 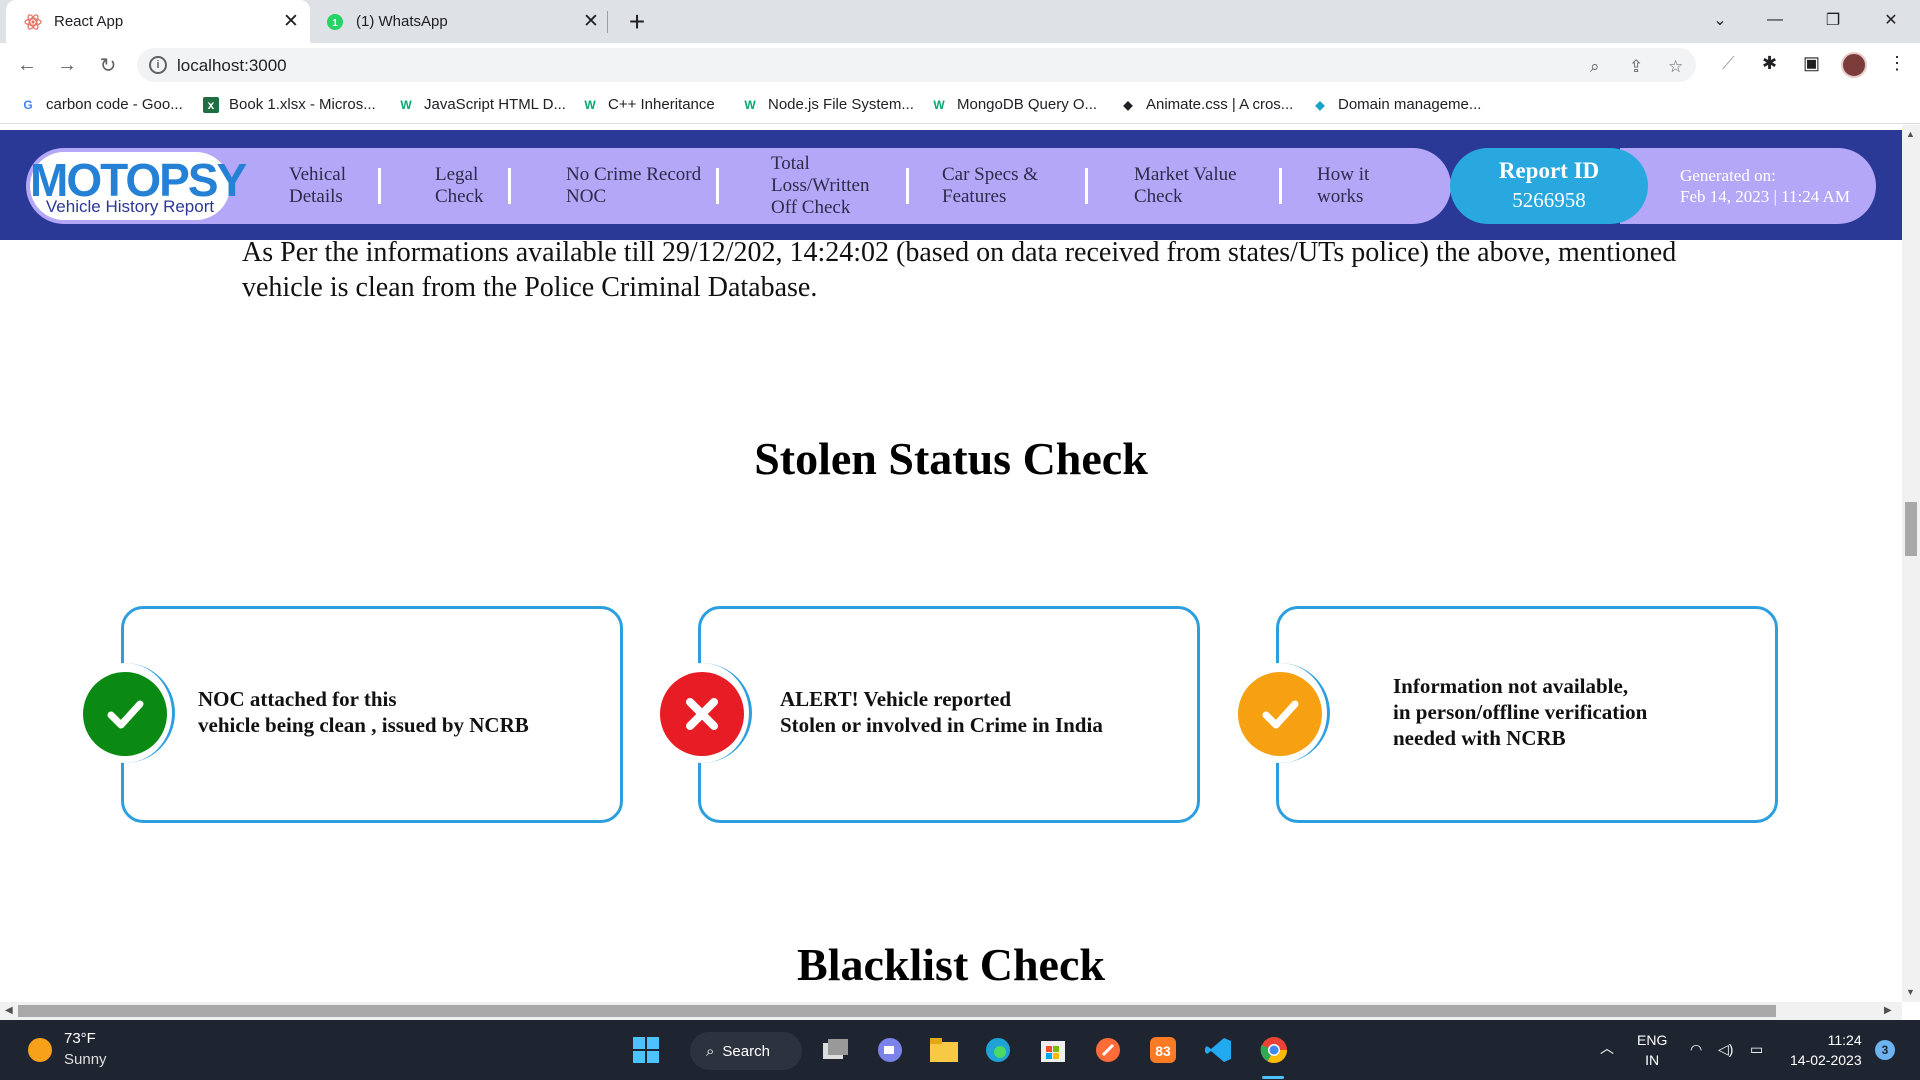 What do you see at coordinates (960, 21) in the screenshot?
I see `tab-strip: React App ✕ 1 (1) WhatsApp ✕ + ⌄ — ❐ ✕` at bounding box center [960, 21].